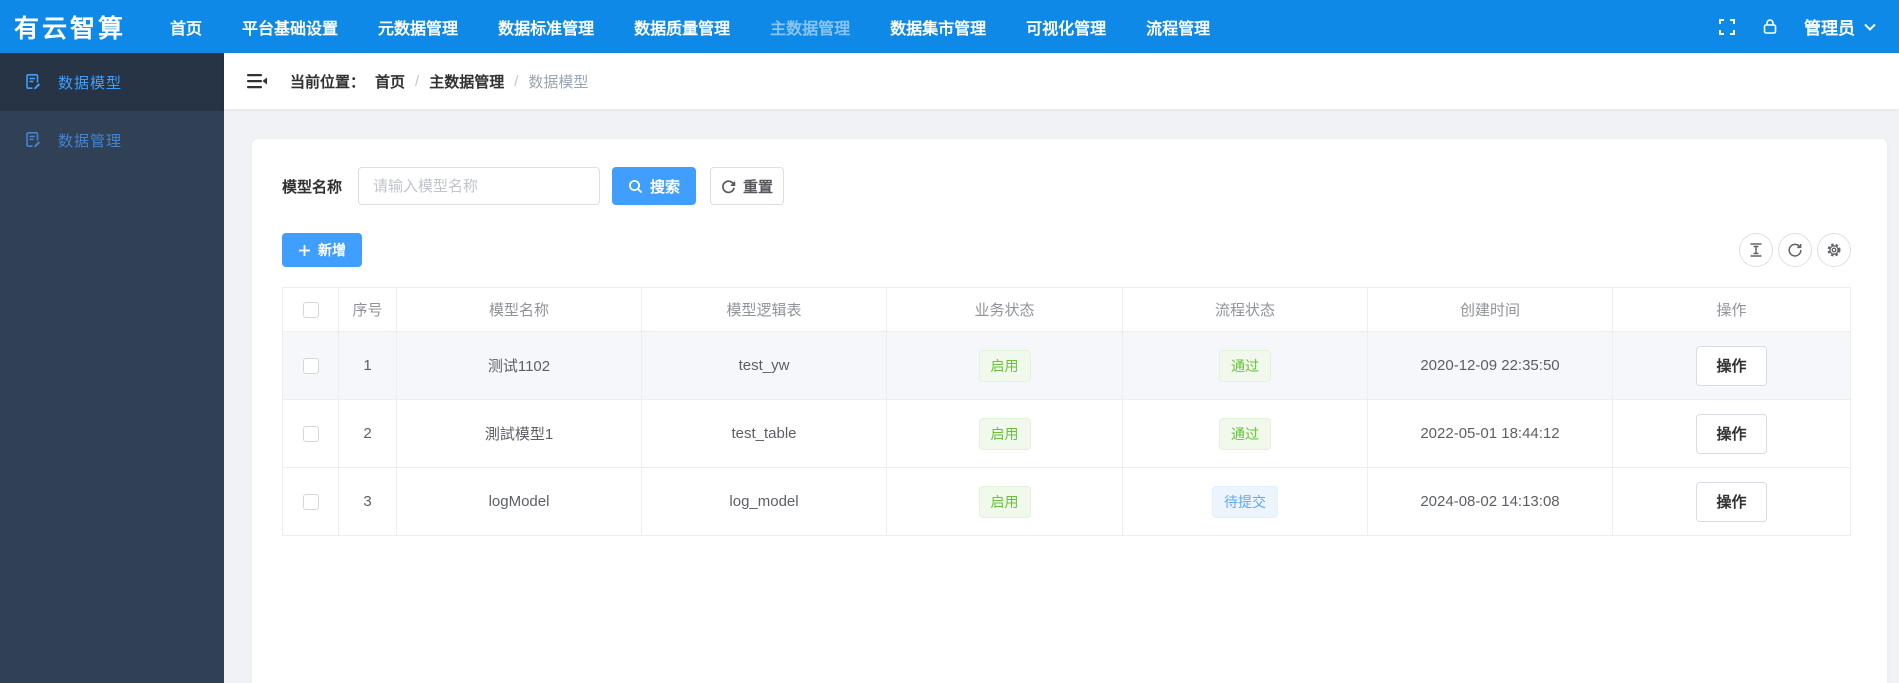 The height and width of the screenshot is (683, 1899). I want to click on sidebar-item-data-model: 数据模型, so click(112, 82).